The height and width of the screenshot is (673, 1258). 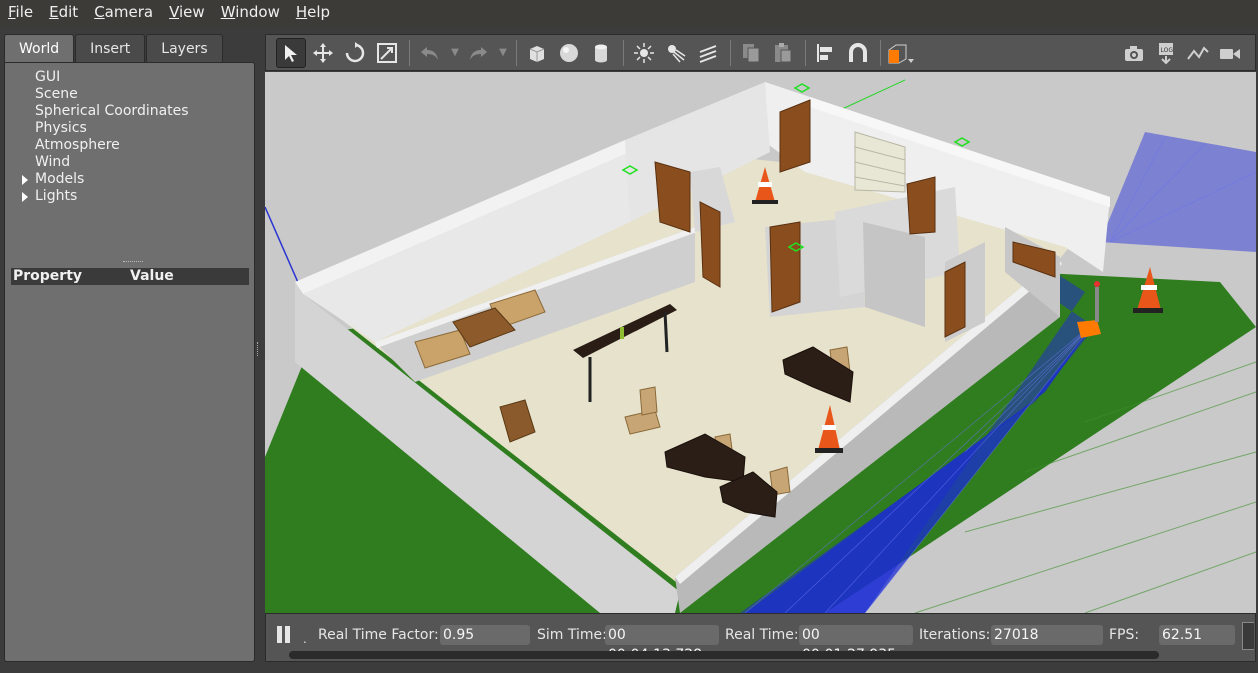 What do you see at coordinates (783, 53) in the screenshot?
I see `paste-icon` at bounding box center [783, 53].